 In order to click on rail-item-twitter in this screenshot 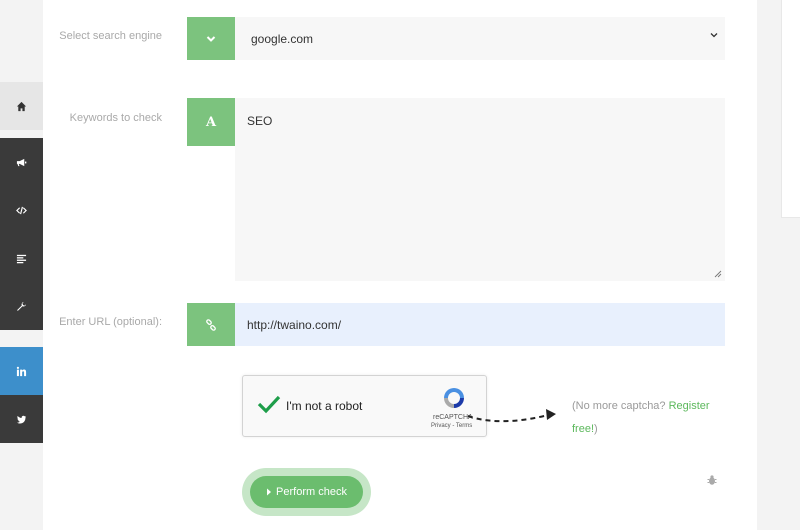, I will do `click(21, 419)`.